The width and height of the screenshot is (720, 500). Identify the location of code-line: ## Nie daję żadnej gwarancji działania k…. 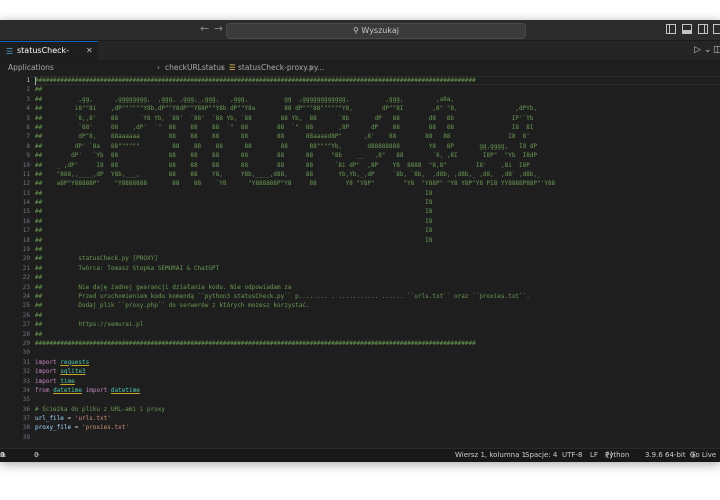
(163, 287).